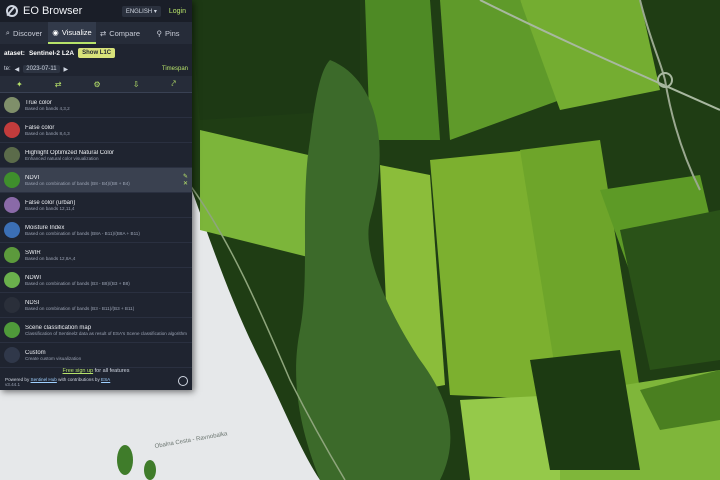  I want to click on signup-row: Free sign up for all features, so click(96, 371).